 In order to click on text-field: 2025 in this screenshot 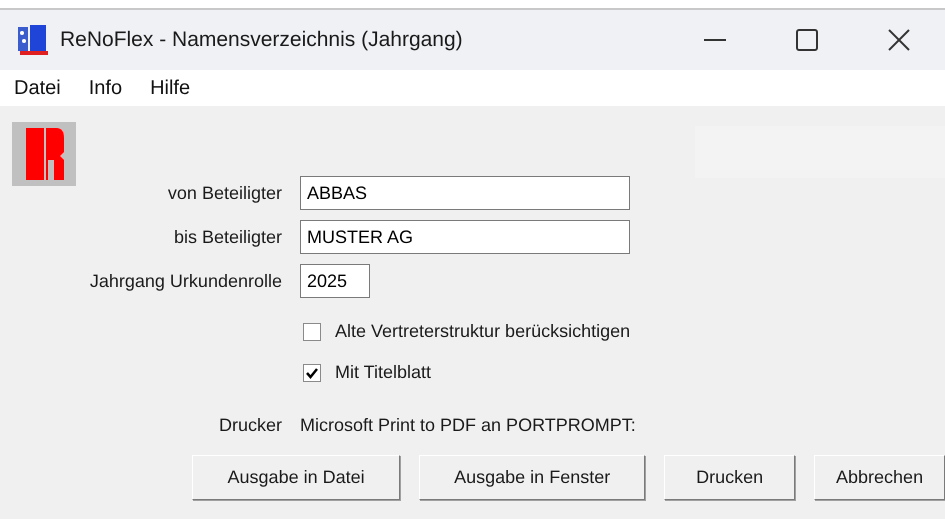, I will do `click(335, 281)`.